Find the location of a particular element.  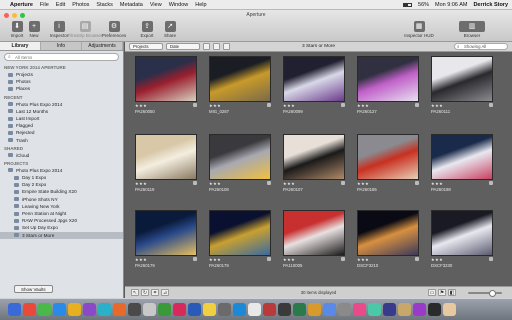

viewer-mode-icon: ◧ is located at coordinates (452, 292).